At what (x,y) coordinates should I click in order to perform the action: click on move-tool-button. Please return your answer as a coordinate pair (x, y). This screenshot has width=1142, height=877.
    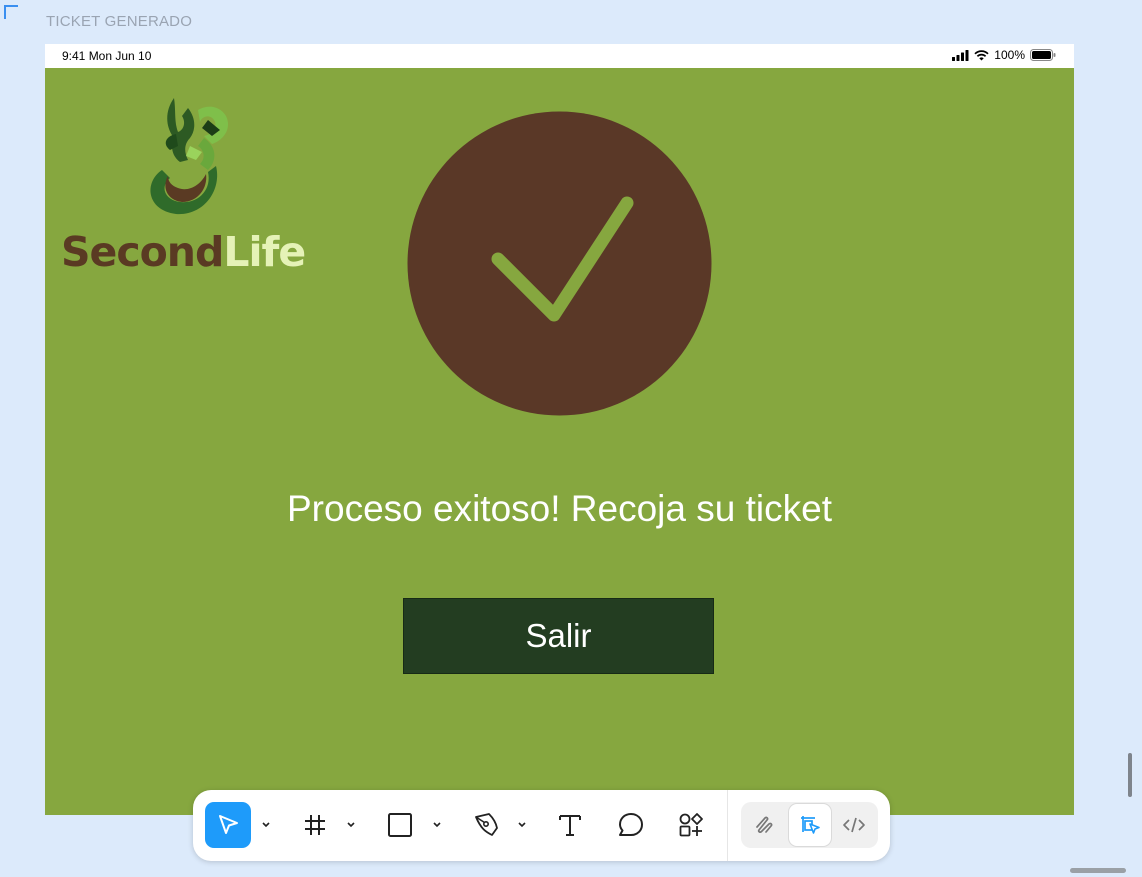
    Looking at the image, I should click on (228, 825).